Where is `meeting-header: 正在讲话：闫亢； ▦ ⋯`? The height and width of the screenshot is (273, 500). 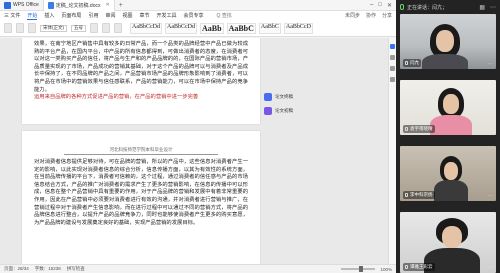
meeting-header: 正在讲话：闫亢； ▦ ⋯ is located at coordinates (448, 7).